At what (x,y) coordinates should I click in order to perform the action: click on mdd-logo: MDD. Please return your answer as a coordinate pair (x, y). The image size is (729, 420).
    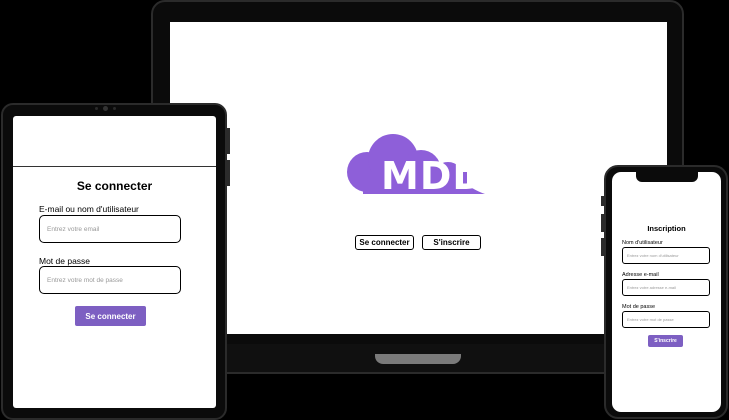
    Looking at the image, I should click on (416, 166).